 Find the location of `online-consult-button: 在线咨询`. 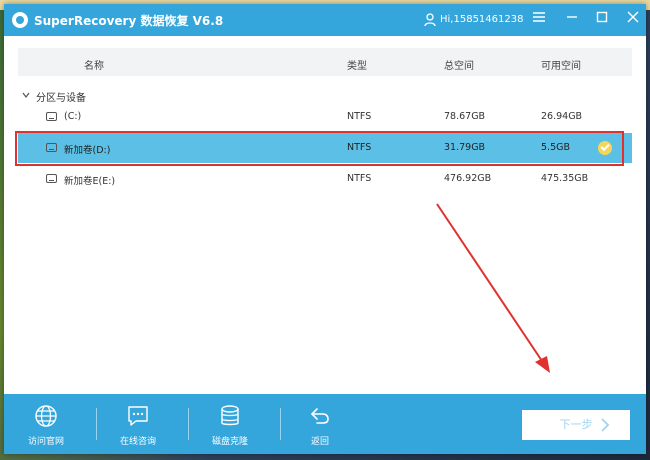

online-consult-button: 在线咨询 is located at coordinates (138, 425).